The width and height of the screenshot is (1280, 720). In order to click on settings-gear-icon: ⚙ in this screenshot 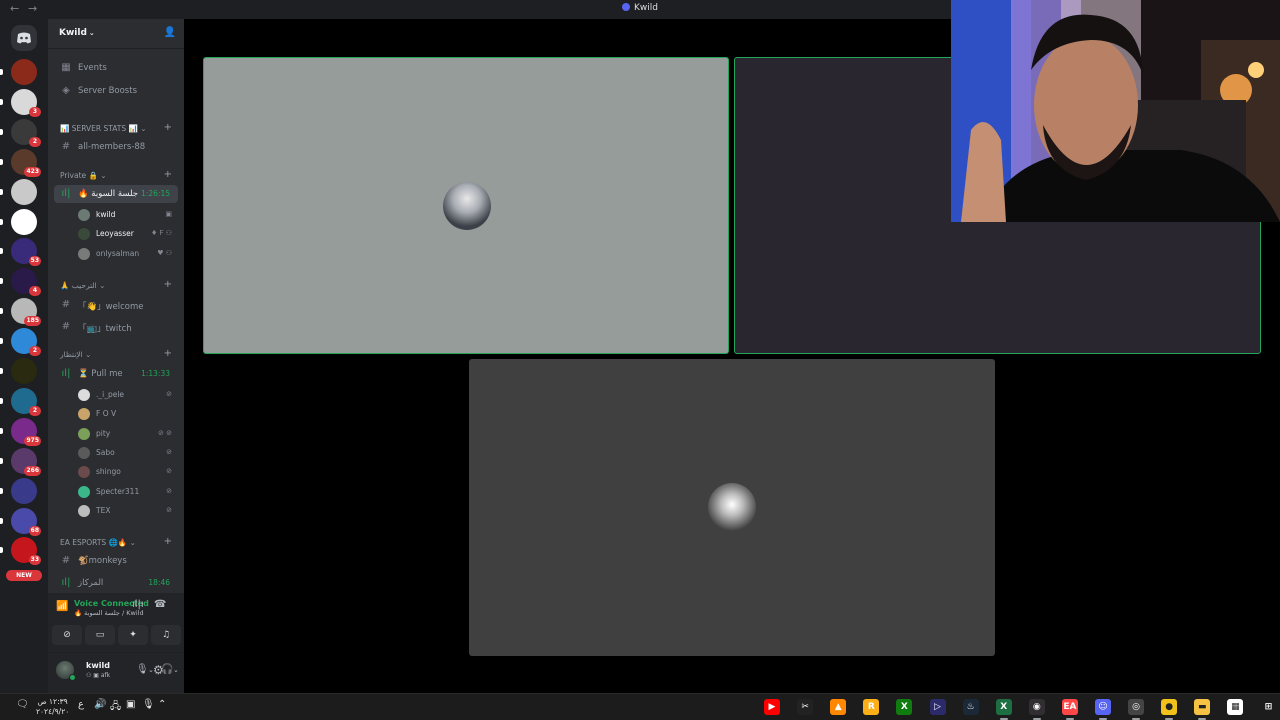, I will do `click(158, 670)`.